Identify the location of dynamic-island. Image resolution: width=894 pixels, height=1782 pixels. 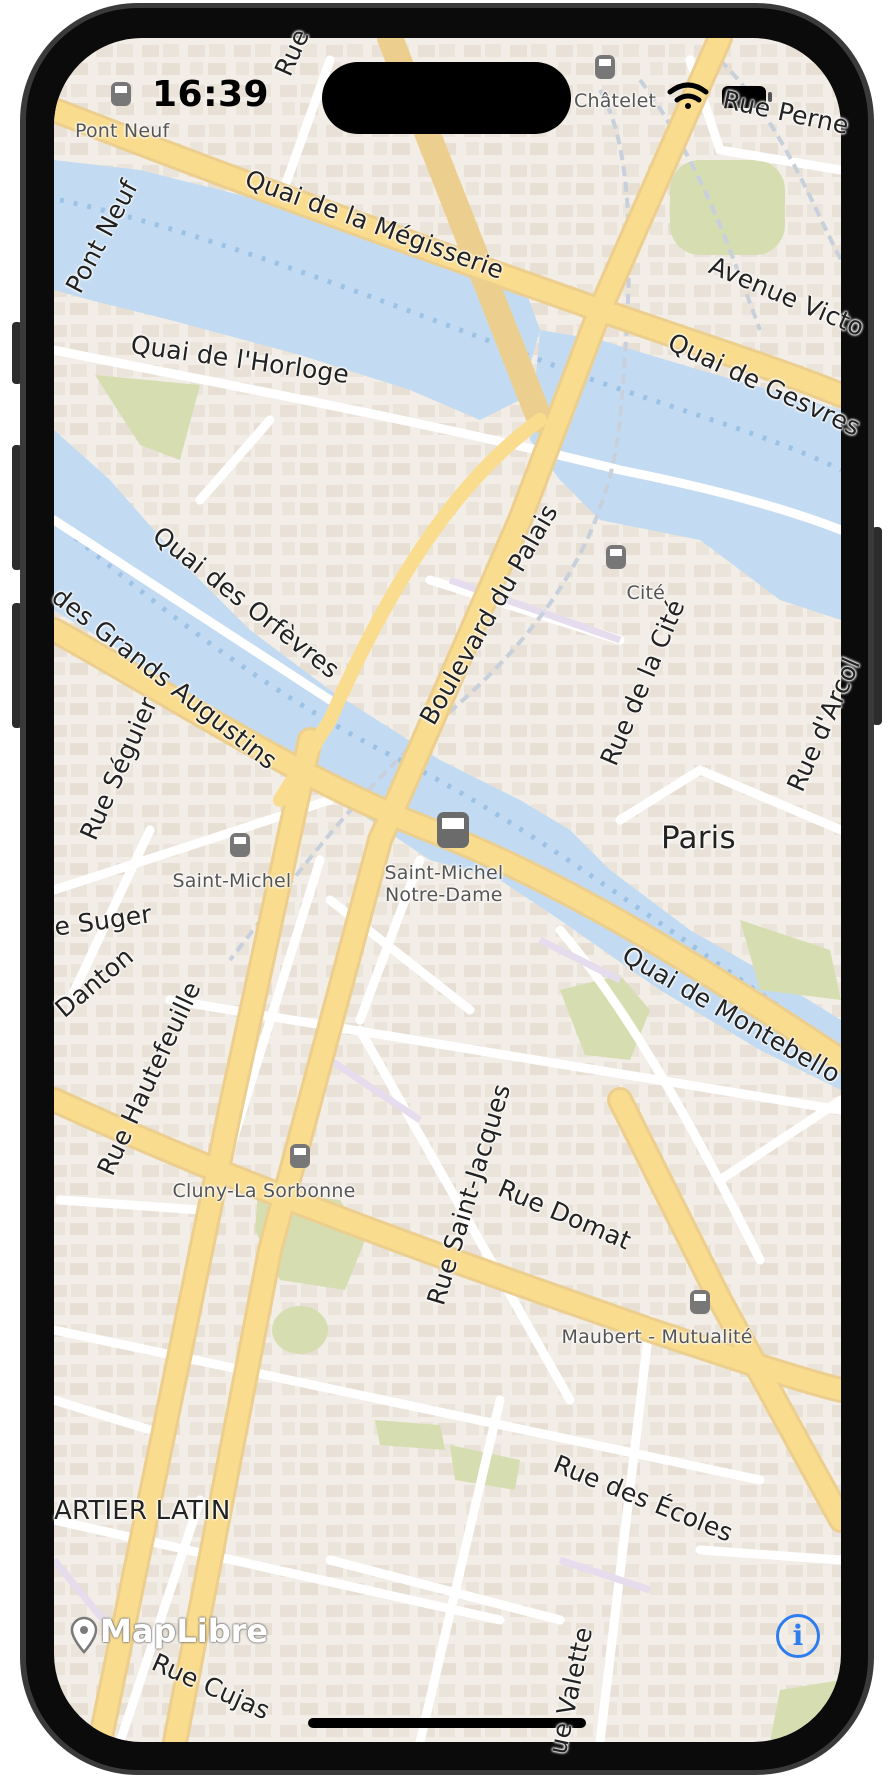
(446, 98).